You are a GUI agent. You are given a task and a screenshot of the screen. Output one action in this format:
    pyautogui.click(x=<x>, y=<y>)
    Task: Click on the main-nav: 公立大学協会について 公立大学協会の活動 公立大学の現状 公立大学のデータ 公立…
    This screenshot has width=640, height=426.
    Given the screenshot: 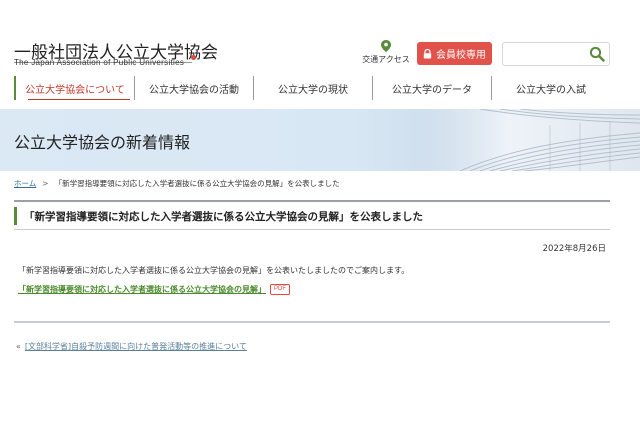 What is the action you would take?
    pyautogui.click(x=312, y=88)
    